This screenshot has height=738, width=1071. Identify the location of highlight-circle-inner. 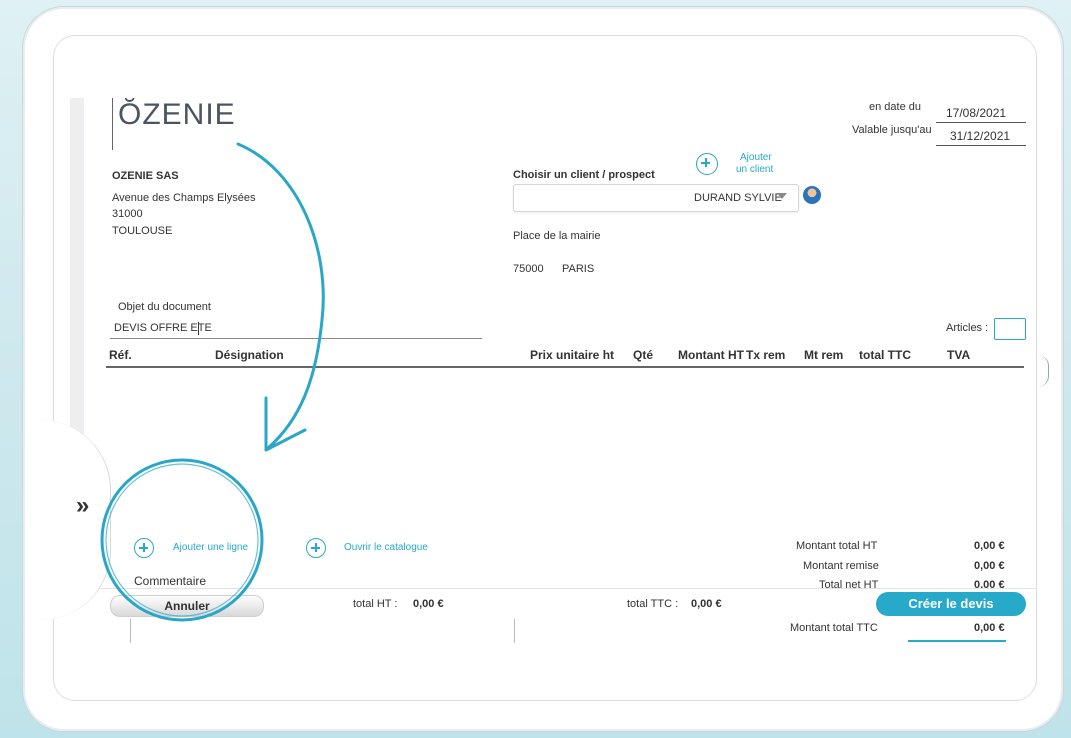
(182, 540).